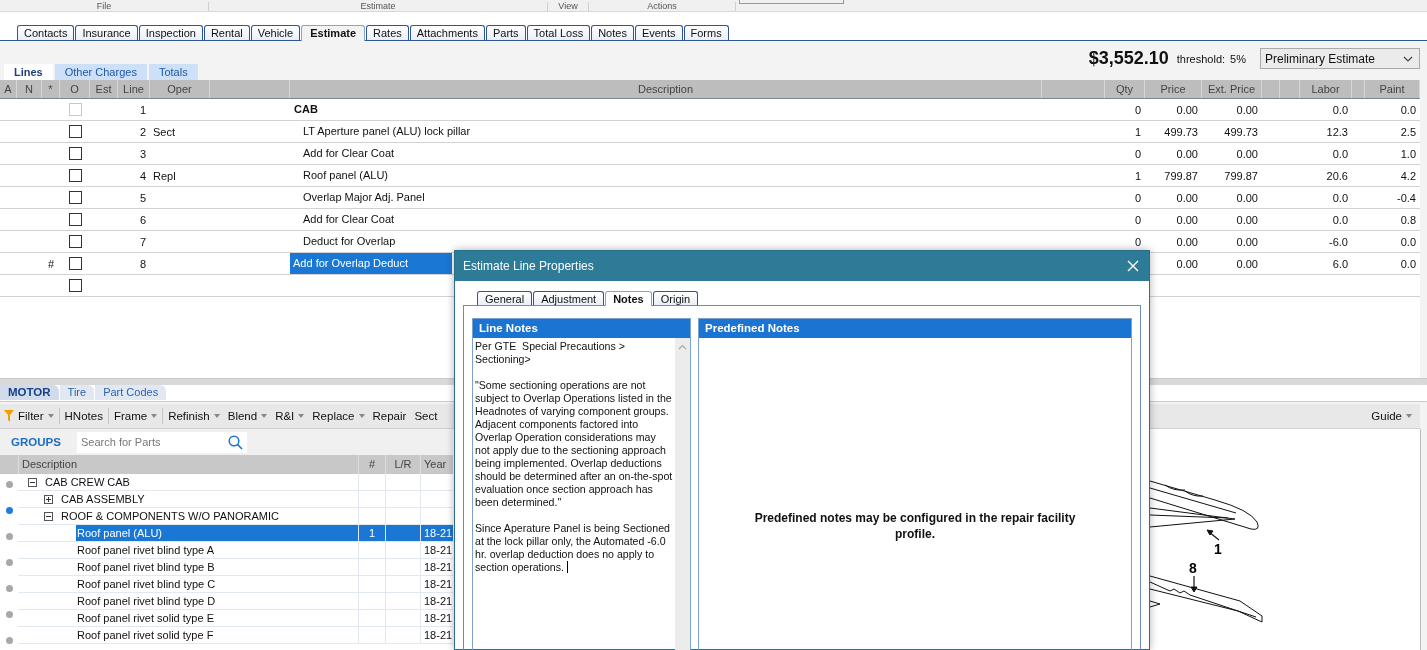 Image resolution: width=1427 pixels, height=650 pixels. Describe the element at coordinates (142, 241) in the screenshot. I see `table-cell: 7` at that location.